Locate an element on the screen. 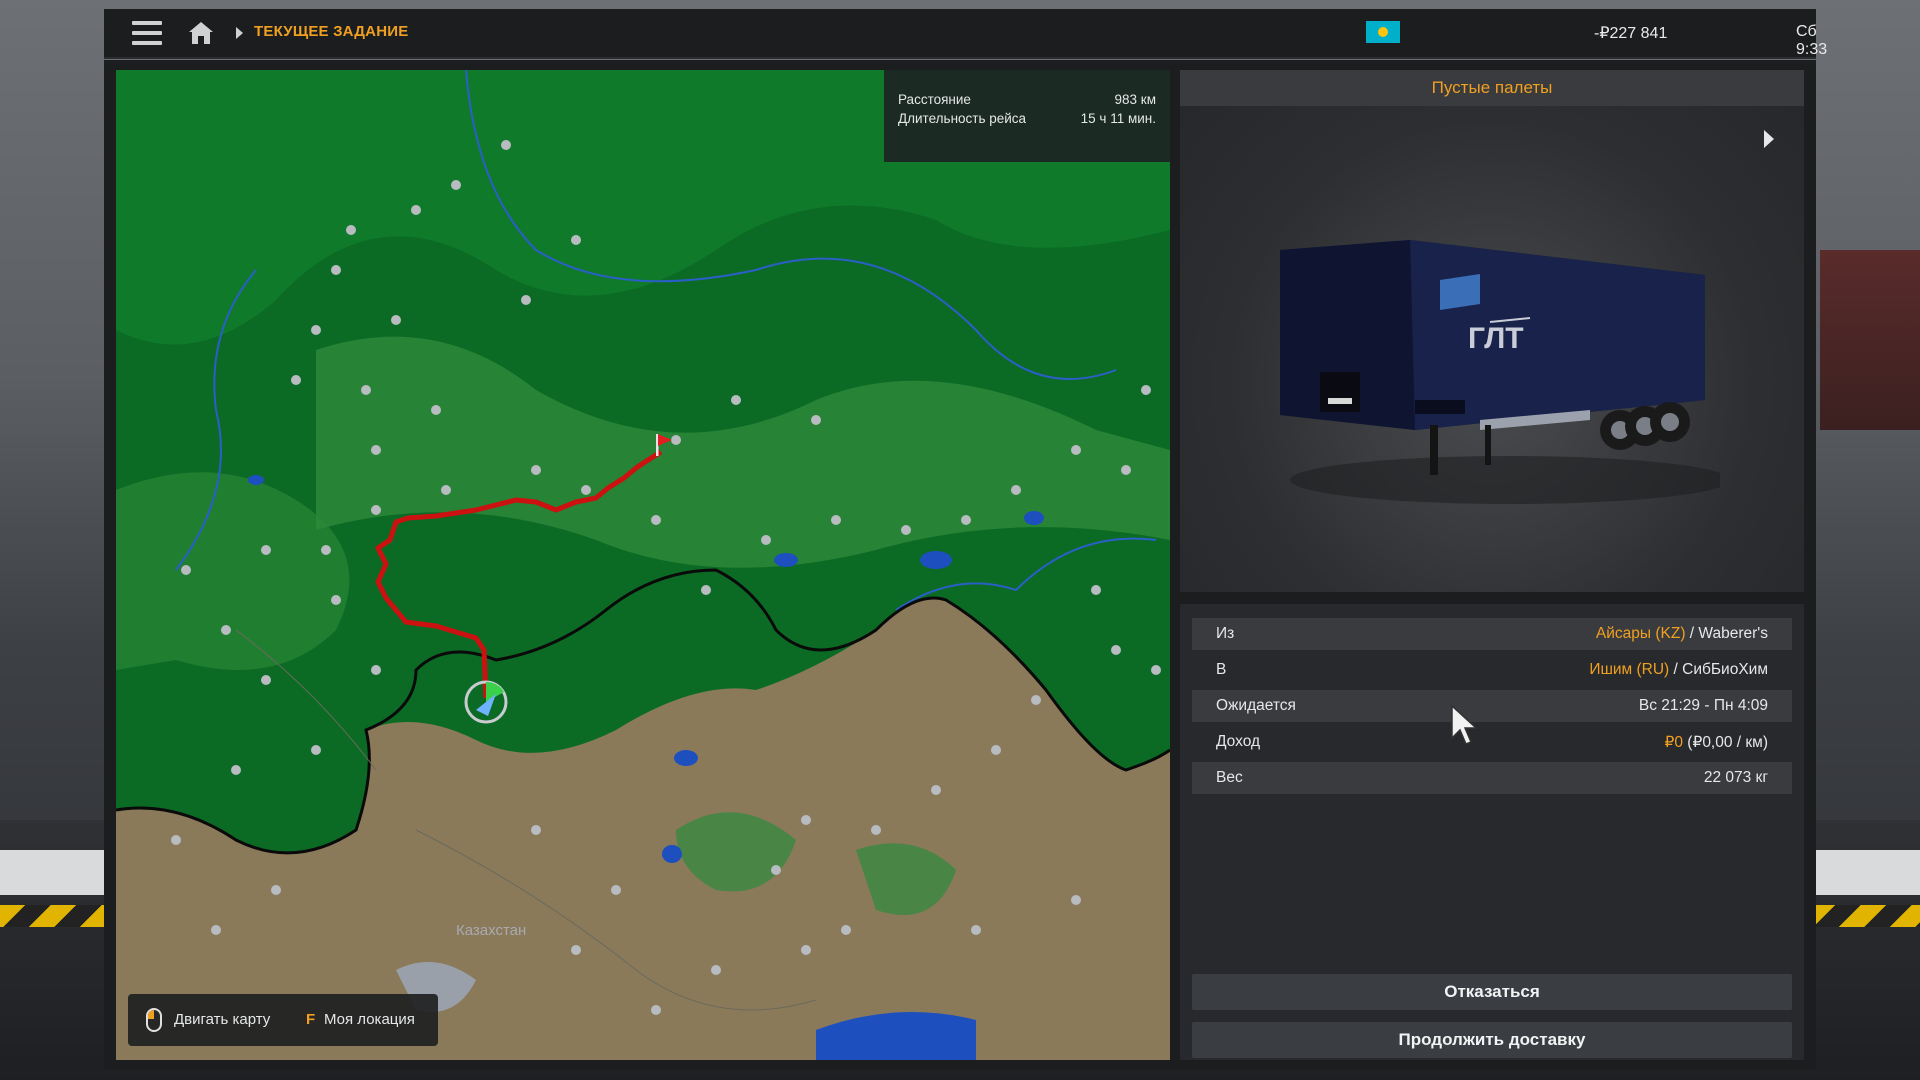  location-hotkey: F is located at coordinates (311, 1019).